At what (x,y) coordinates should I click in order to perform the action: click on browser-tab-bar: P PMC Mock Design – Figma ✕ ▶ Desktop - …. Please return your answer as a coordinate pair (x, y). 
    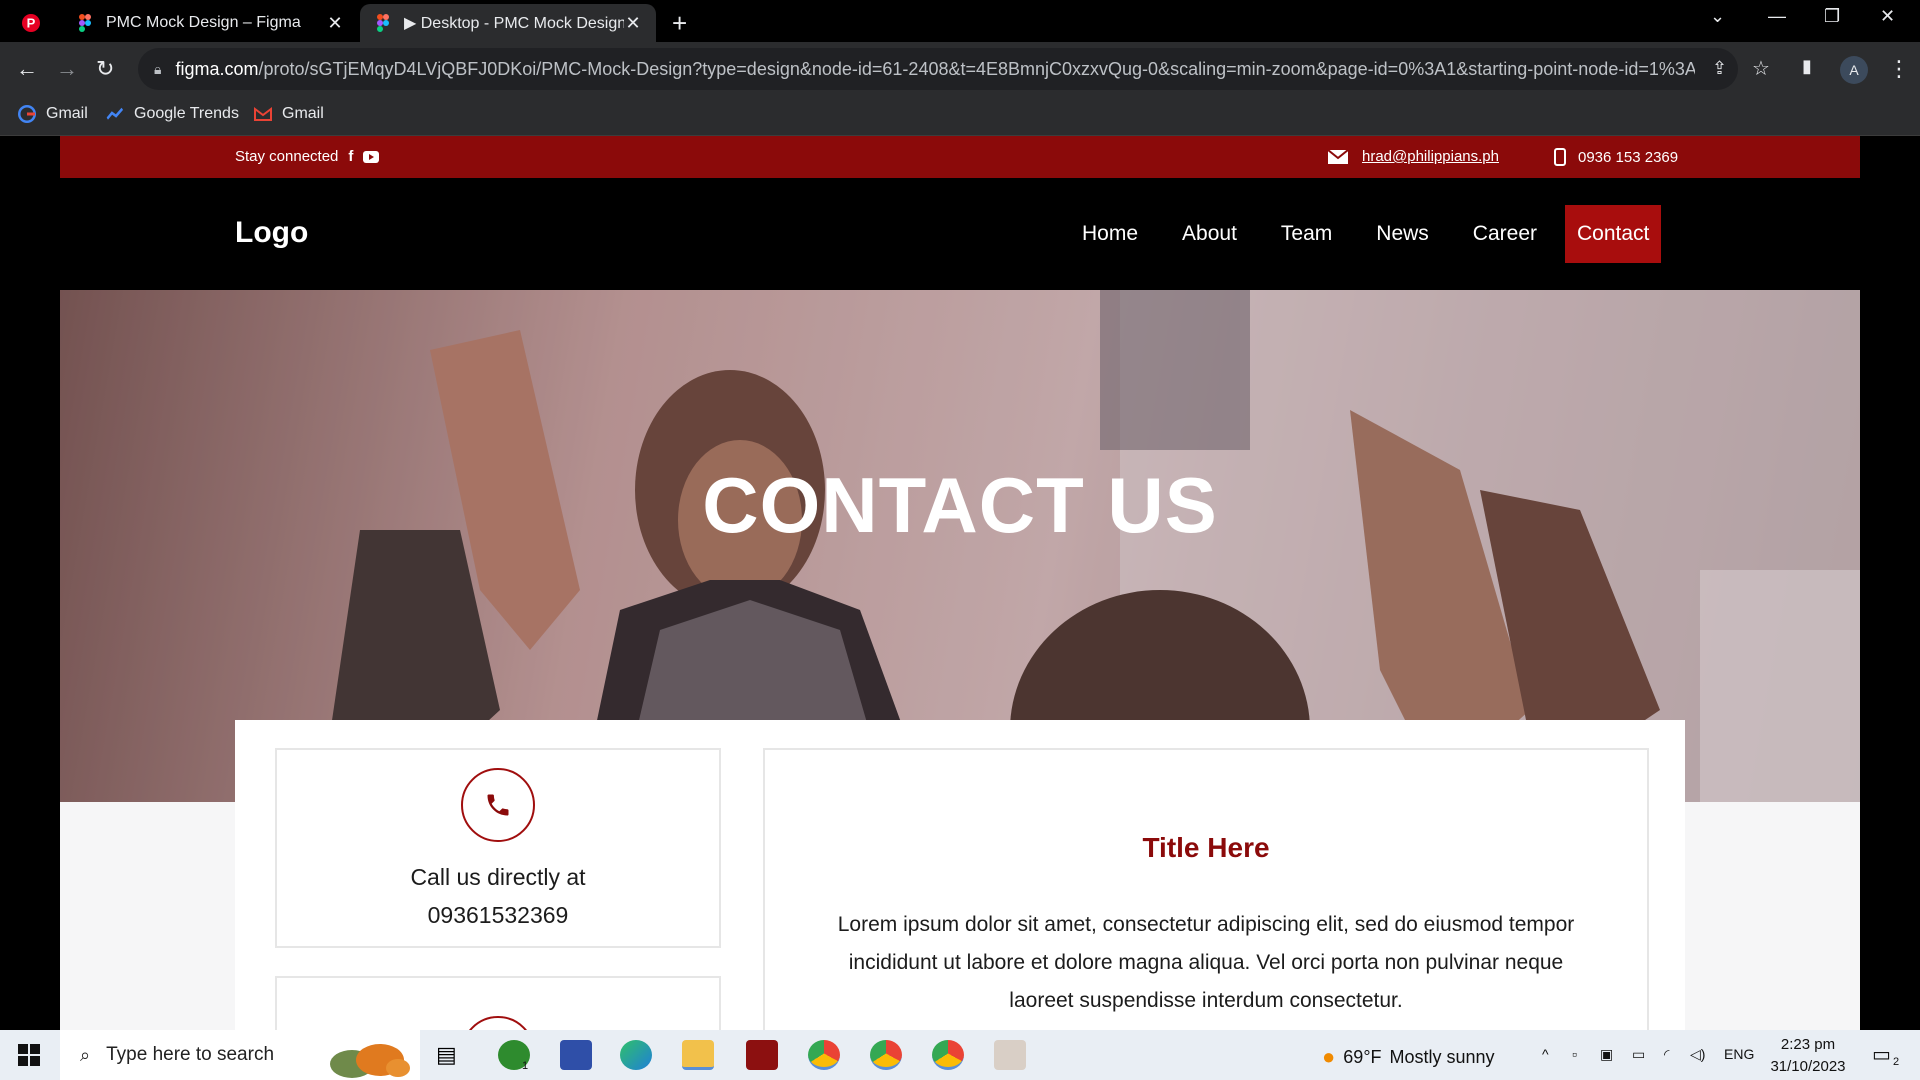
    Looking at the image, I should click on (960, 21).